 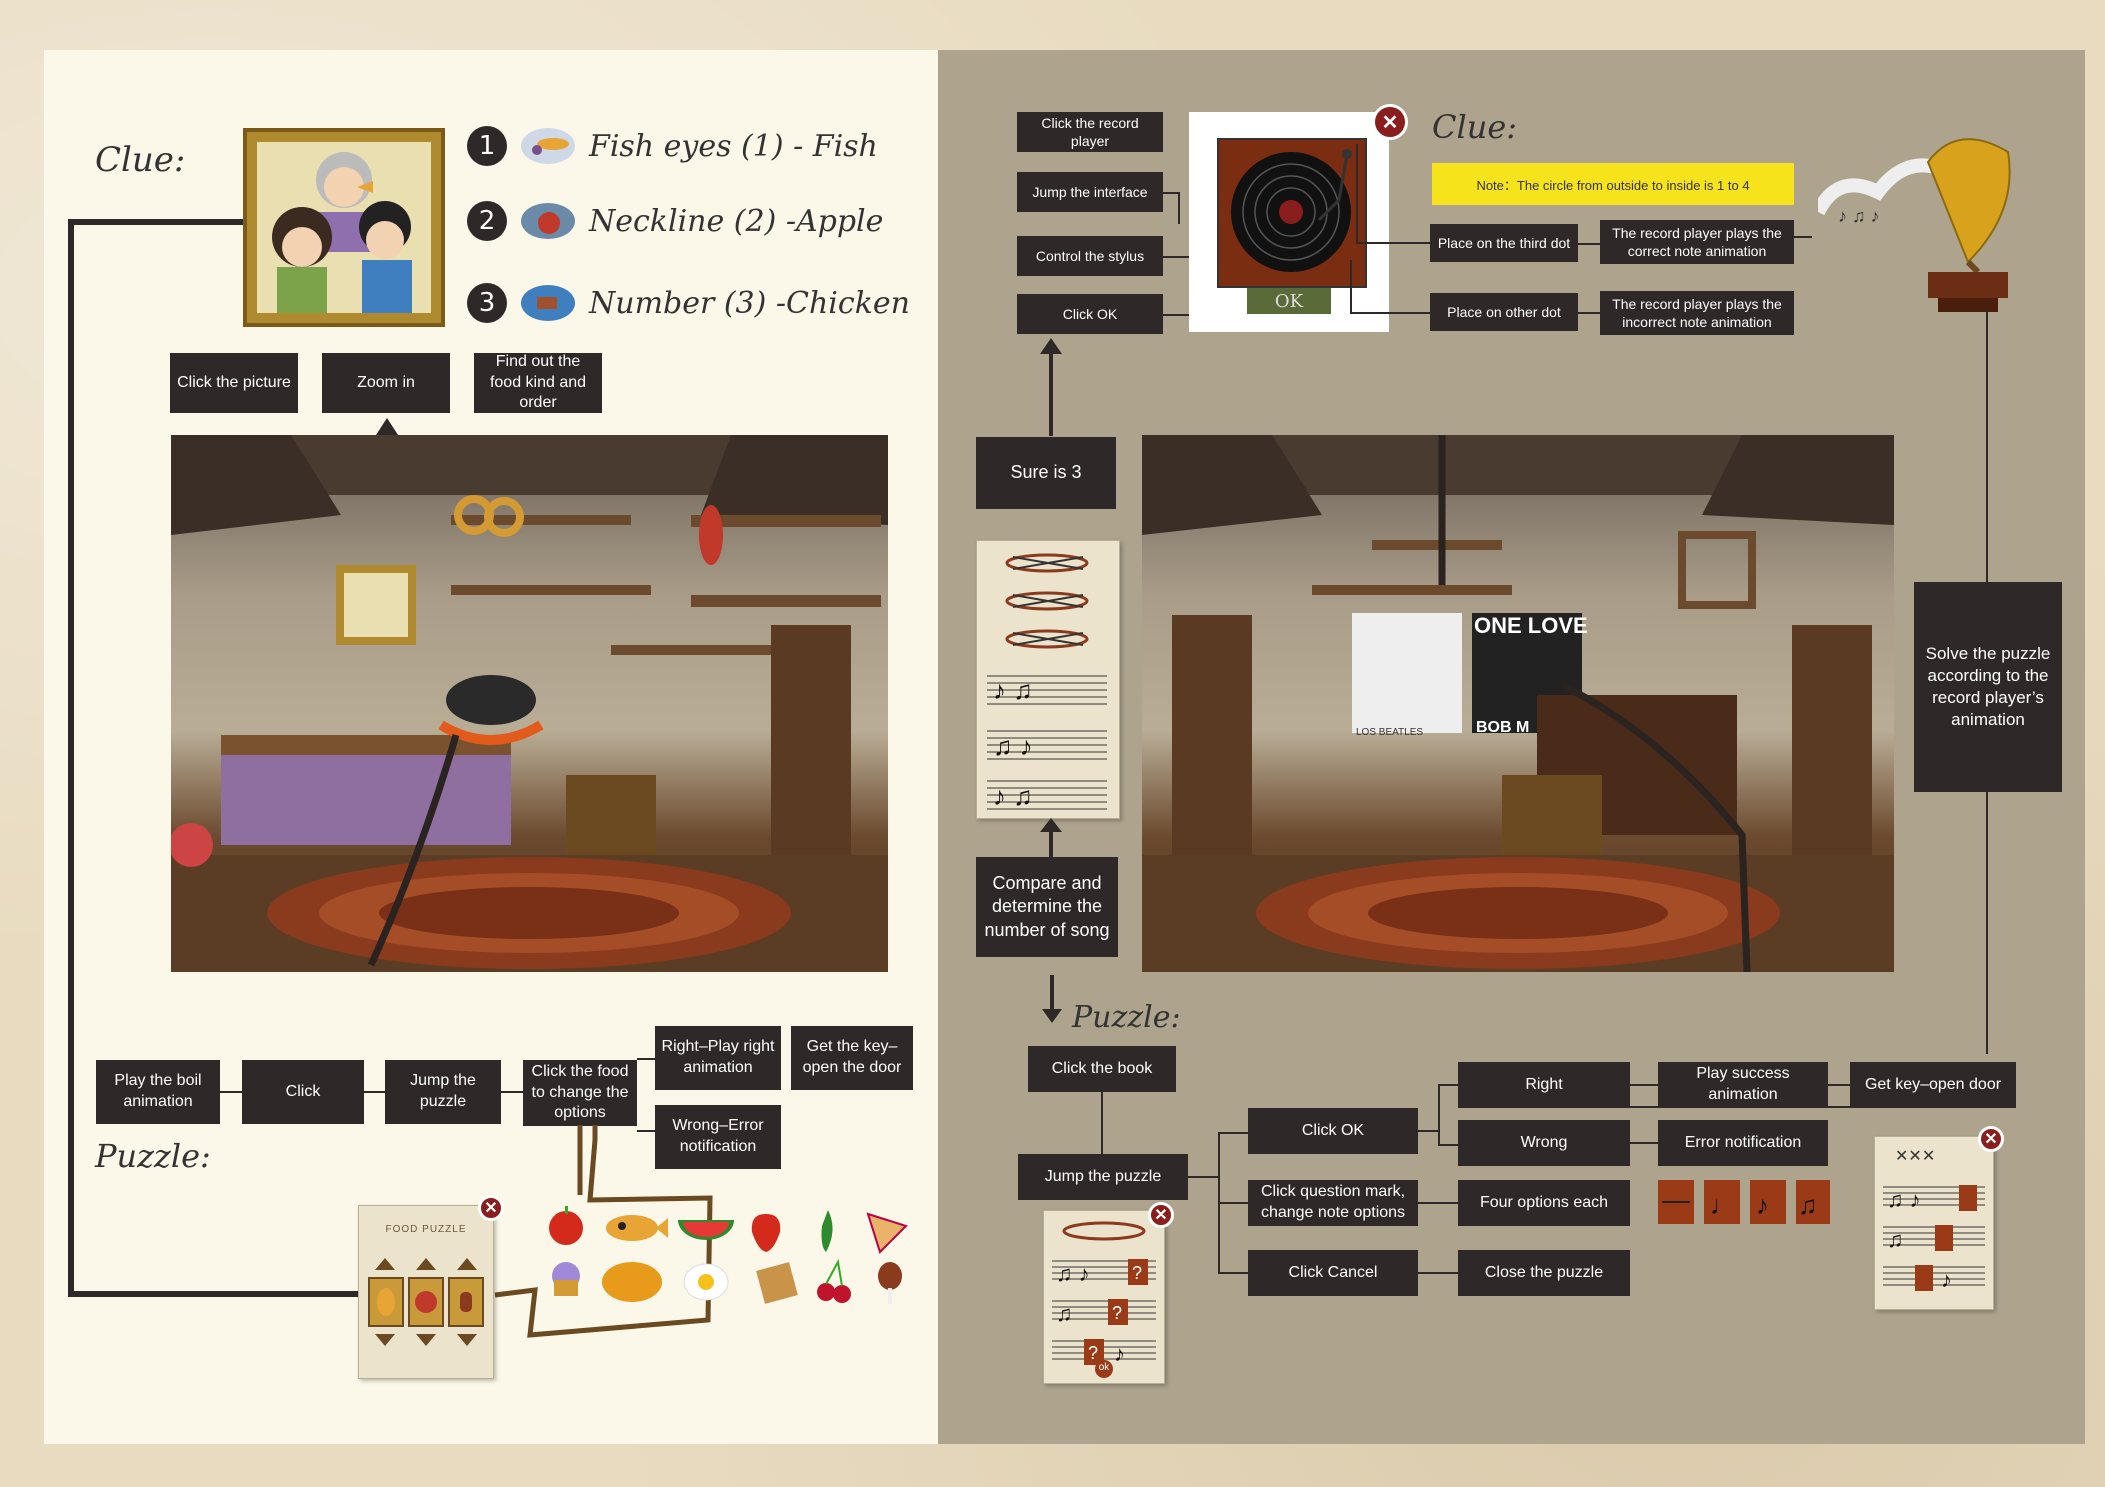 I want to click on kitchen-scene, so click(x=529, y=703).